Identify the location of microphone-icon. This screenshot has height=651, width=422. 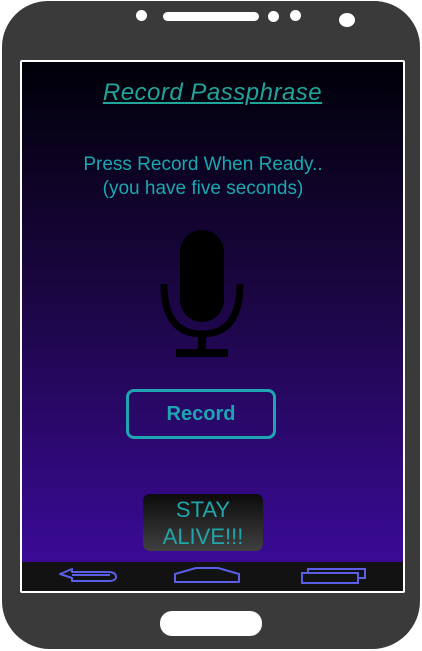
(202, 293).